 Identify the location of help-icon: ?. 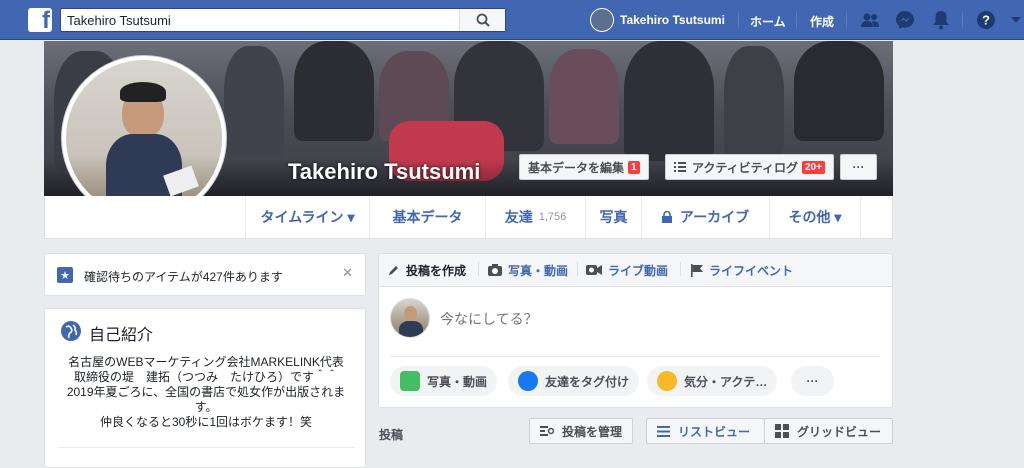
(986, 20).